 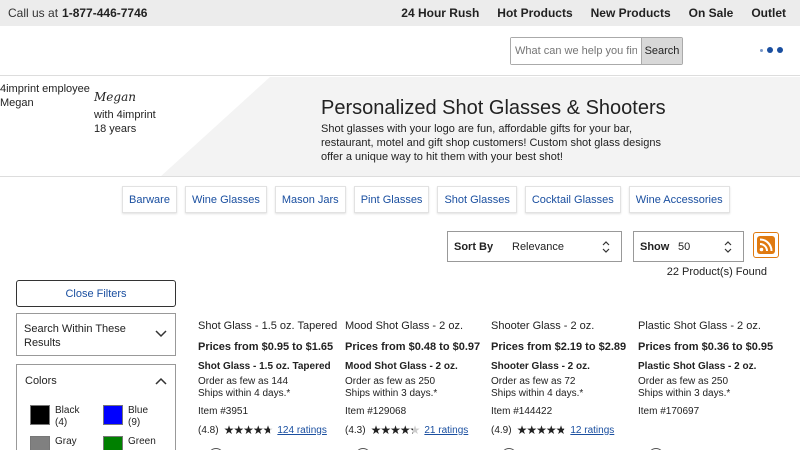 I want to click on results-count: 22 Product(s) Found, so click(x=716, y=272).